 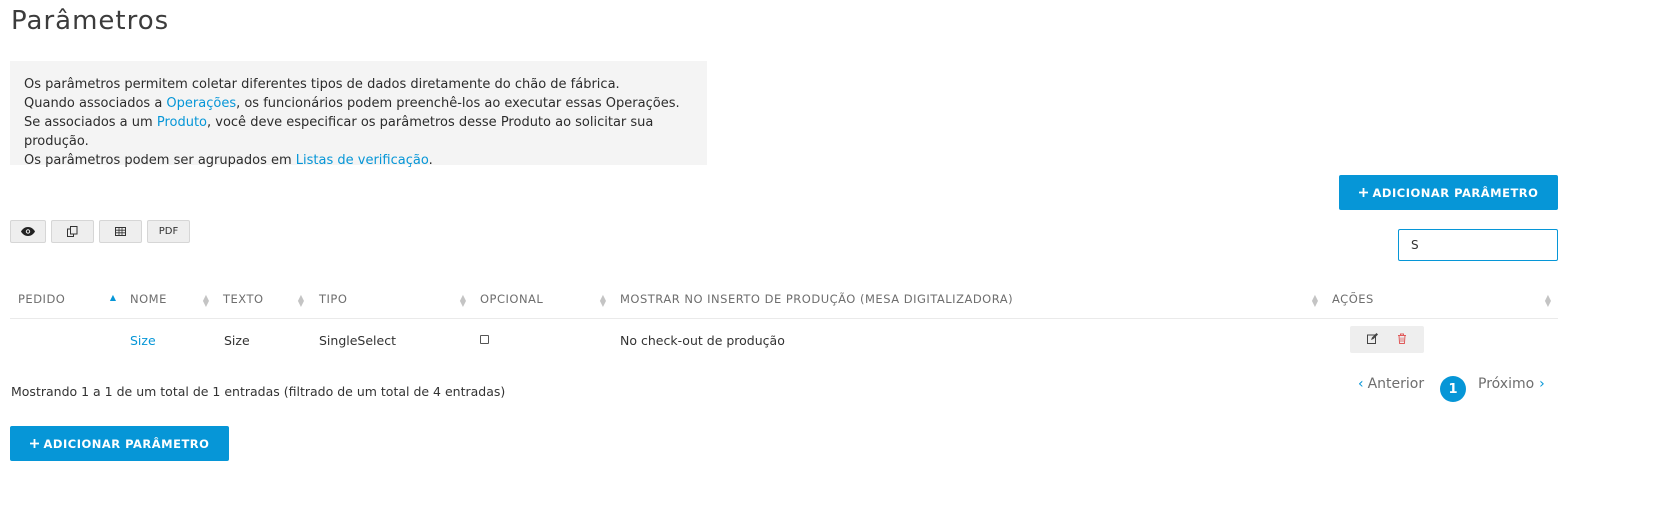 What do you see at coordinates (143, 340) in the screenshot?
I see `row-nome-link: Size` at bounding box center [143, 340].